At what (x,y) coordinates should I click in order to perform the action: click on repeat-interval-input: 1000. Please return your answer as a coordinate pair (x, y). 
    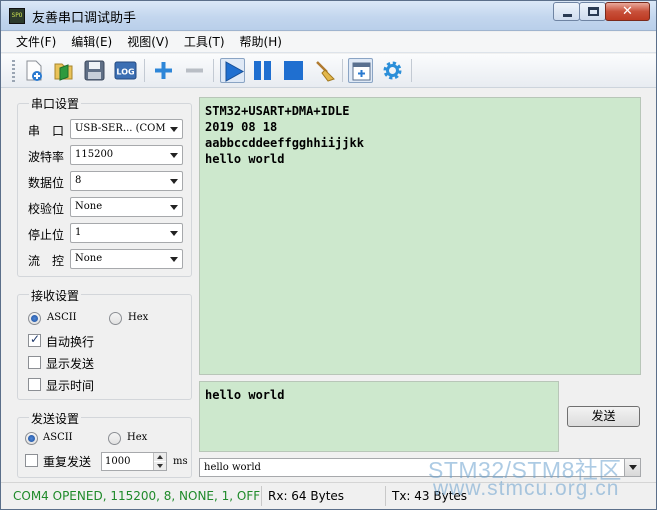
    Looking at the image, I should click on (134, 461).